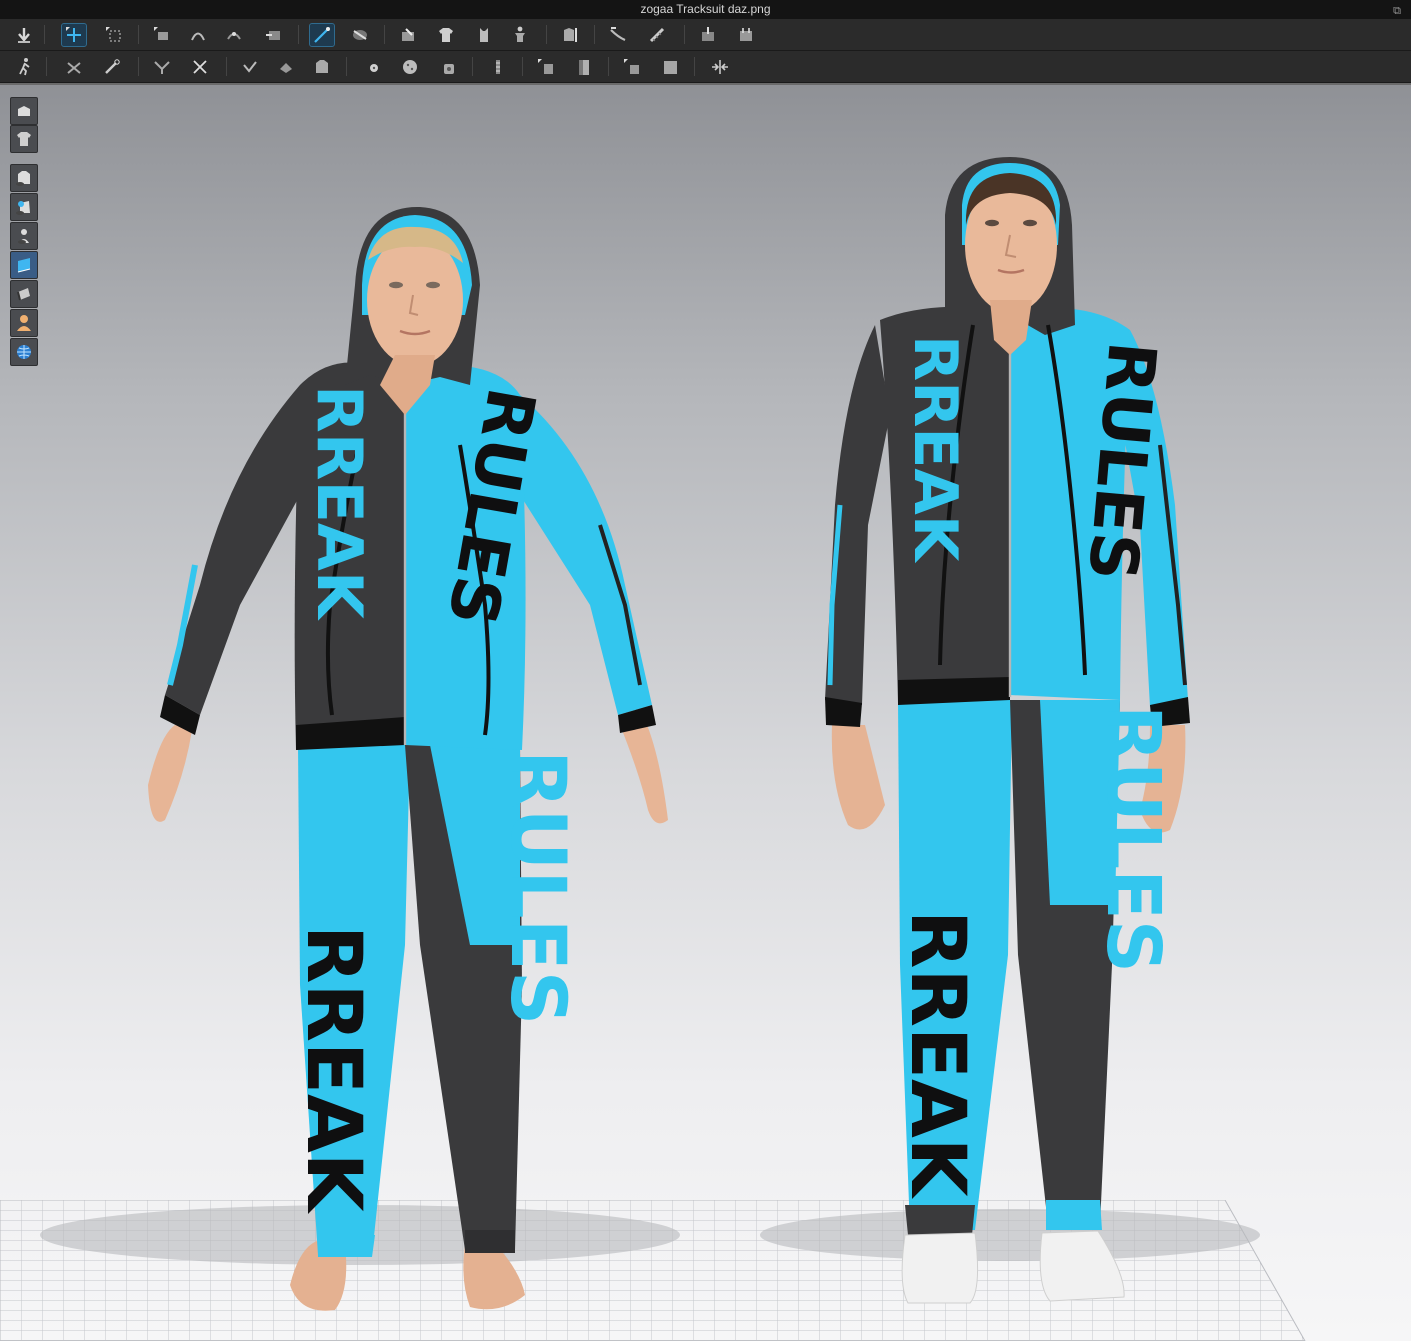 The height and width of the screenshot is (1341, 1411). I want to click on window-title: zogaa Tracksuit daz.png, so click(705, 9).